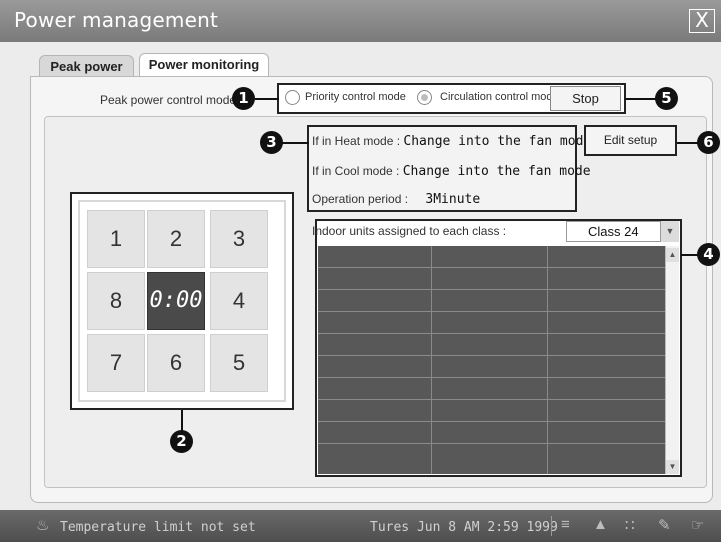 This screenshot has width=721, height=542. Describe the element at coordinates (672, 360) in the screenshot. I see `table-scrollbar: ▲ ▼` at that location.